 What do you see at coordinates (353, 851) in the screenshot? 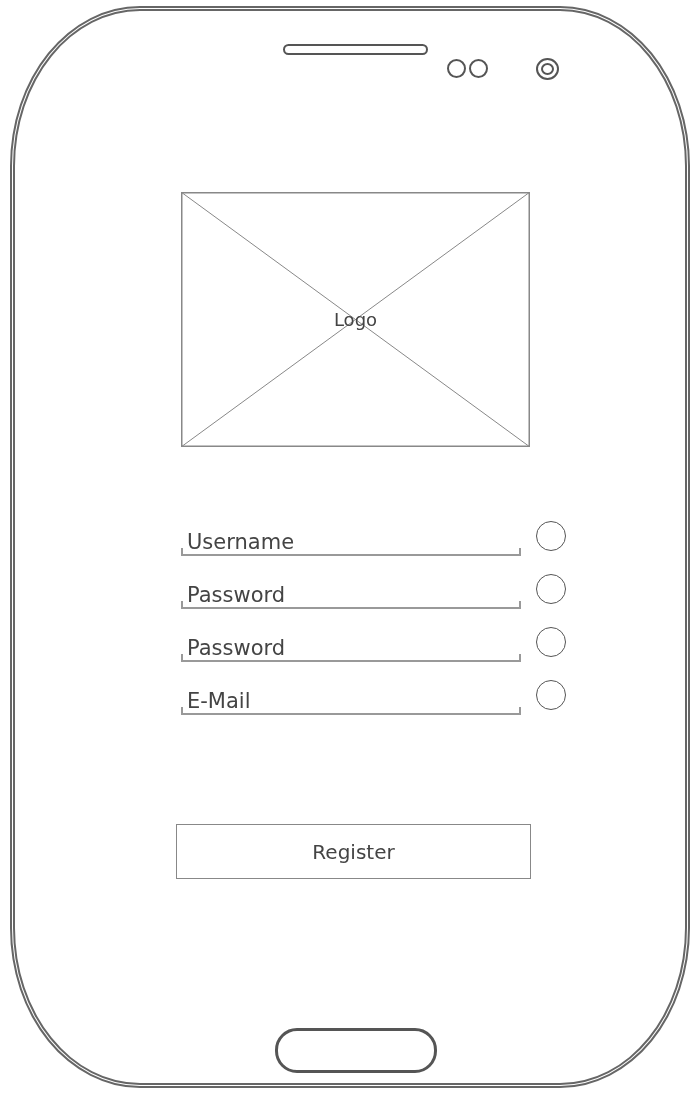
I see `register-button: Register` at bounding box center [353, 851].